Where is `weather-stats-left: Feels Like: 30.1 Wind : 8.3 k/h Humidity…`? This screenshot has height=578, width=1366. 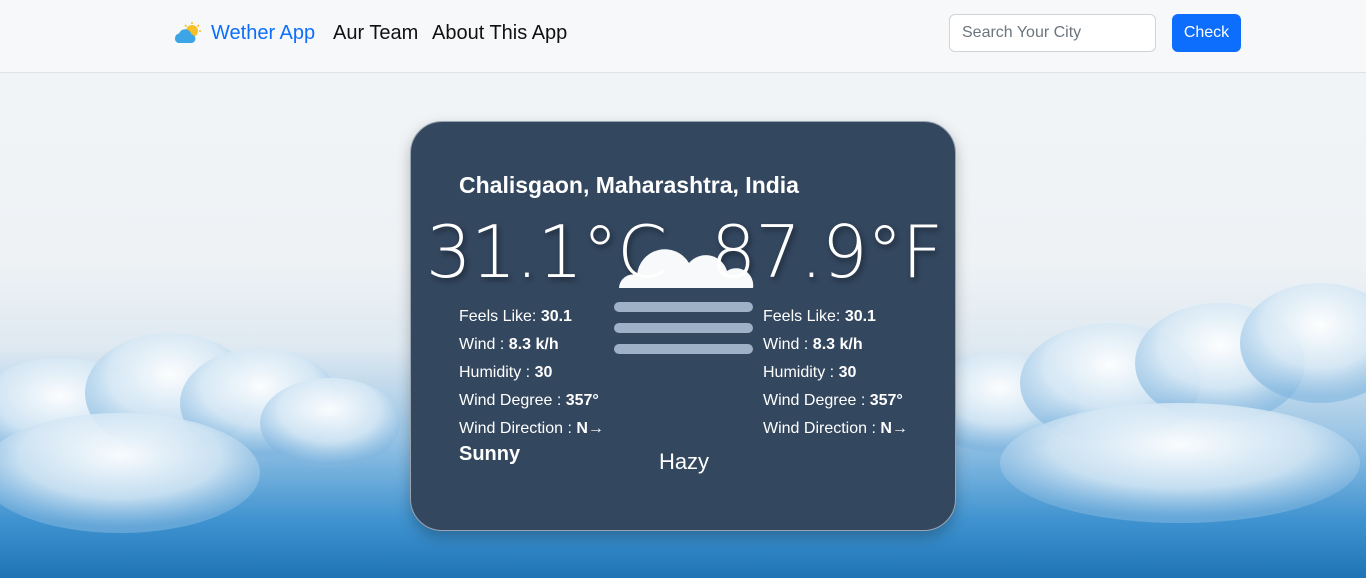
weather-stats-left: Feels Like: 30.1 Wind : 8.3 k/h Humidity… is located at coordinates (531, 373).